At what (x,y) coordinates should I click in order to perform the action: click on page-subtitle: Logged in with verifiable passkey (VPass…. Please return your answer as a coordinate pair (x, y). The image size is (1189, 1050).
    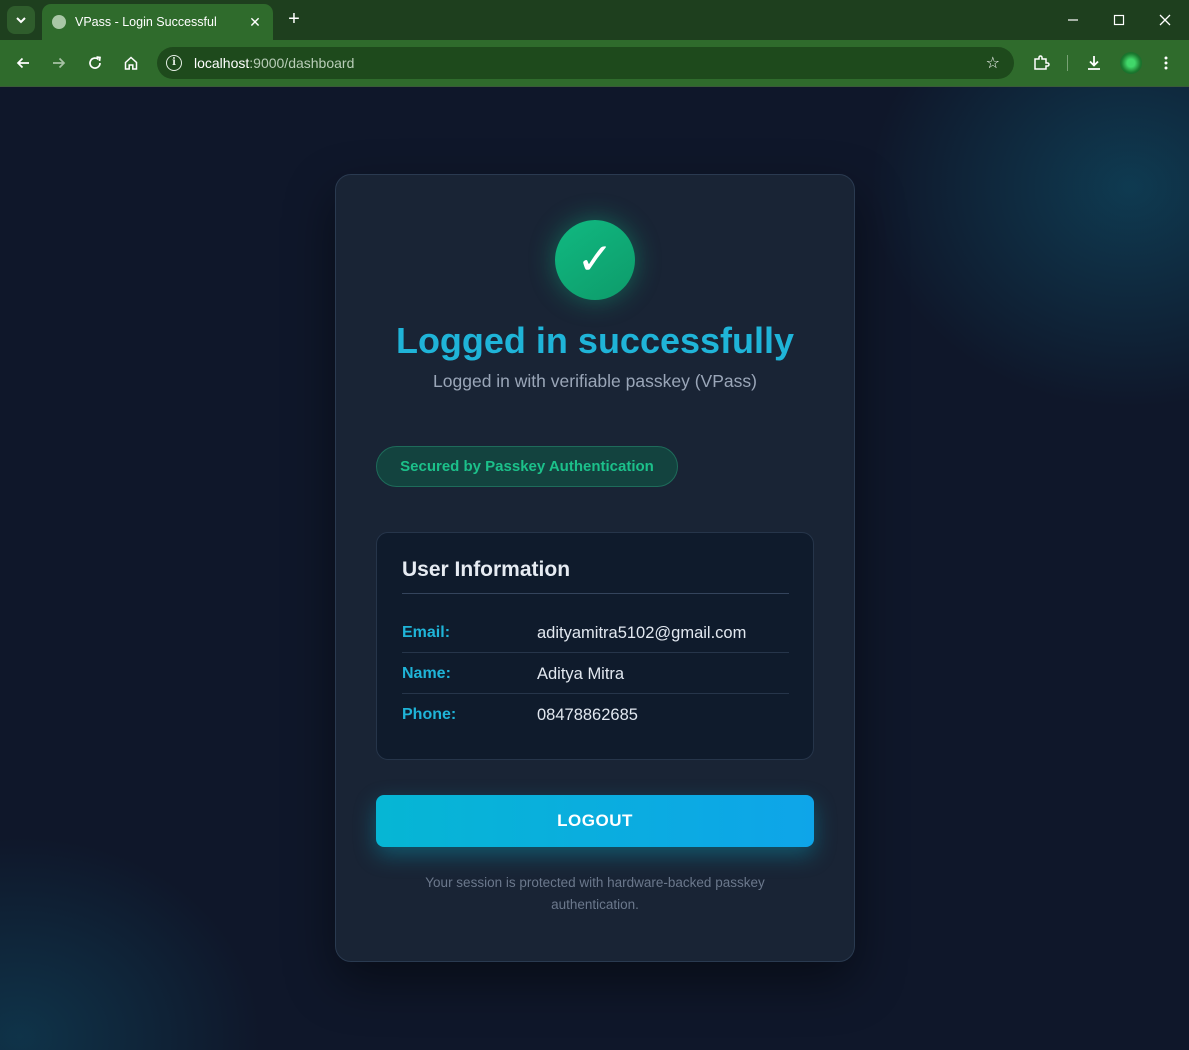
    Looking at the image, I should click on (595, 381).